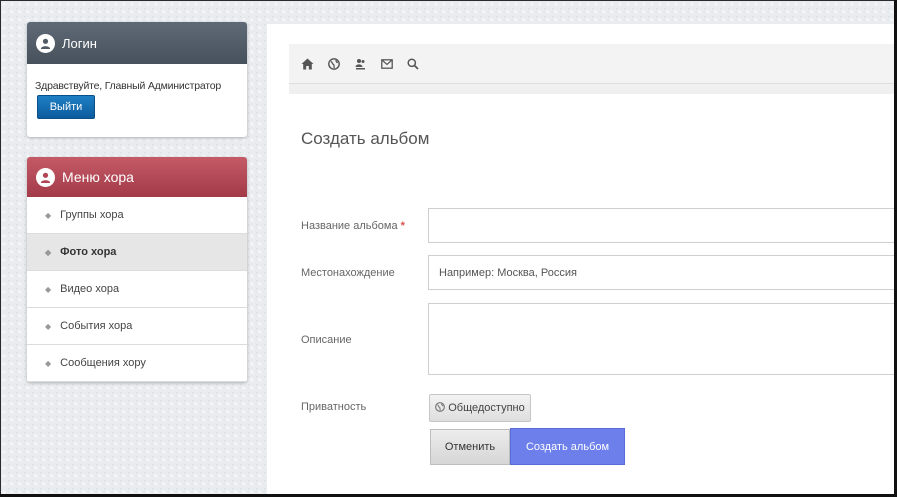 The width and height of the screenshot is (897, 497). I want to click on required-marker: *, so click(402, 226).